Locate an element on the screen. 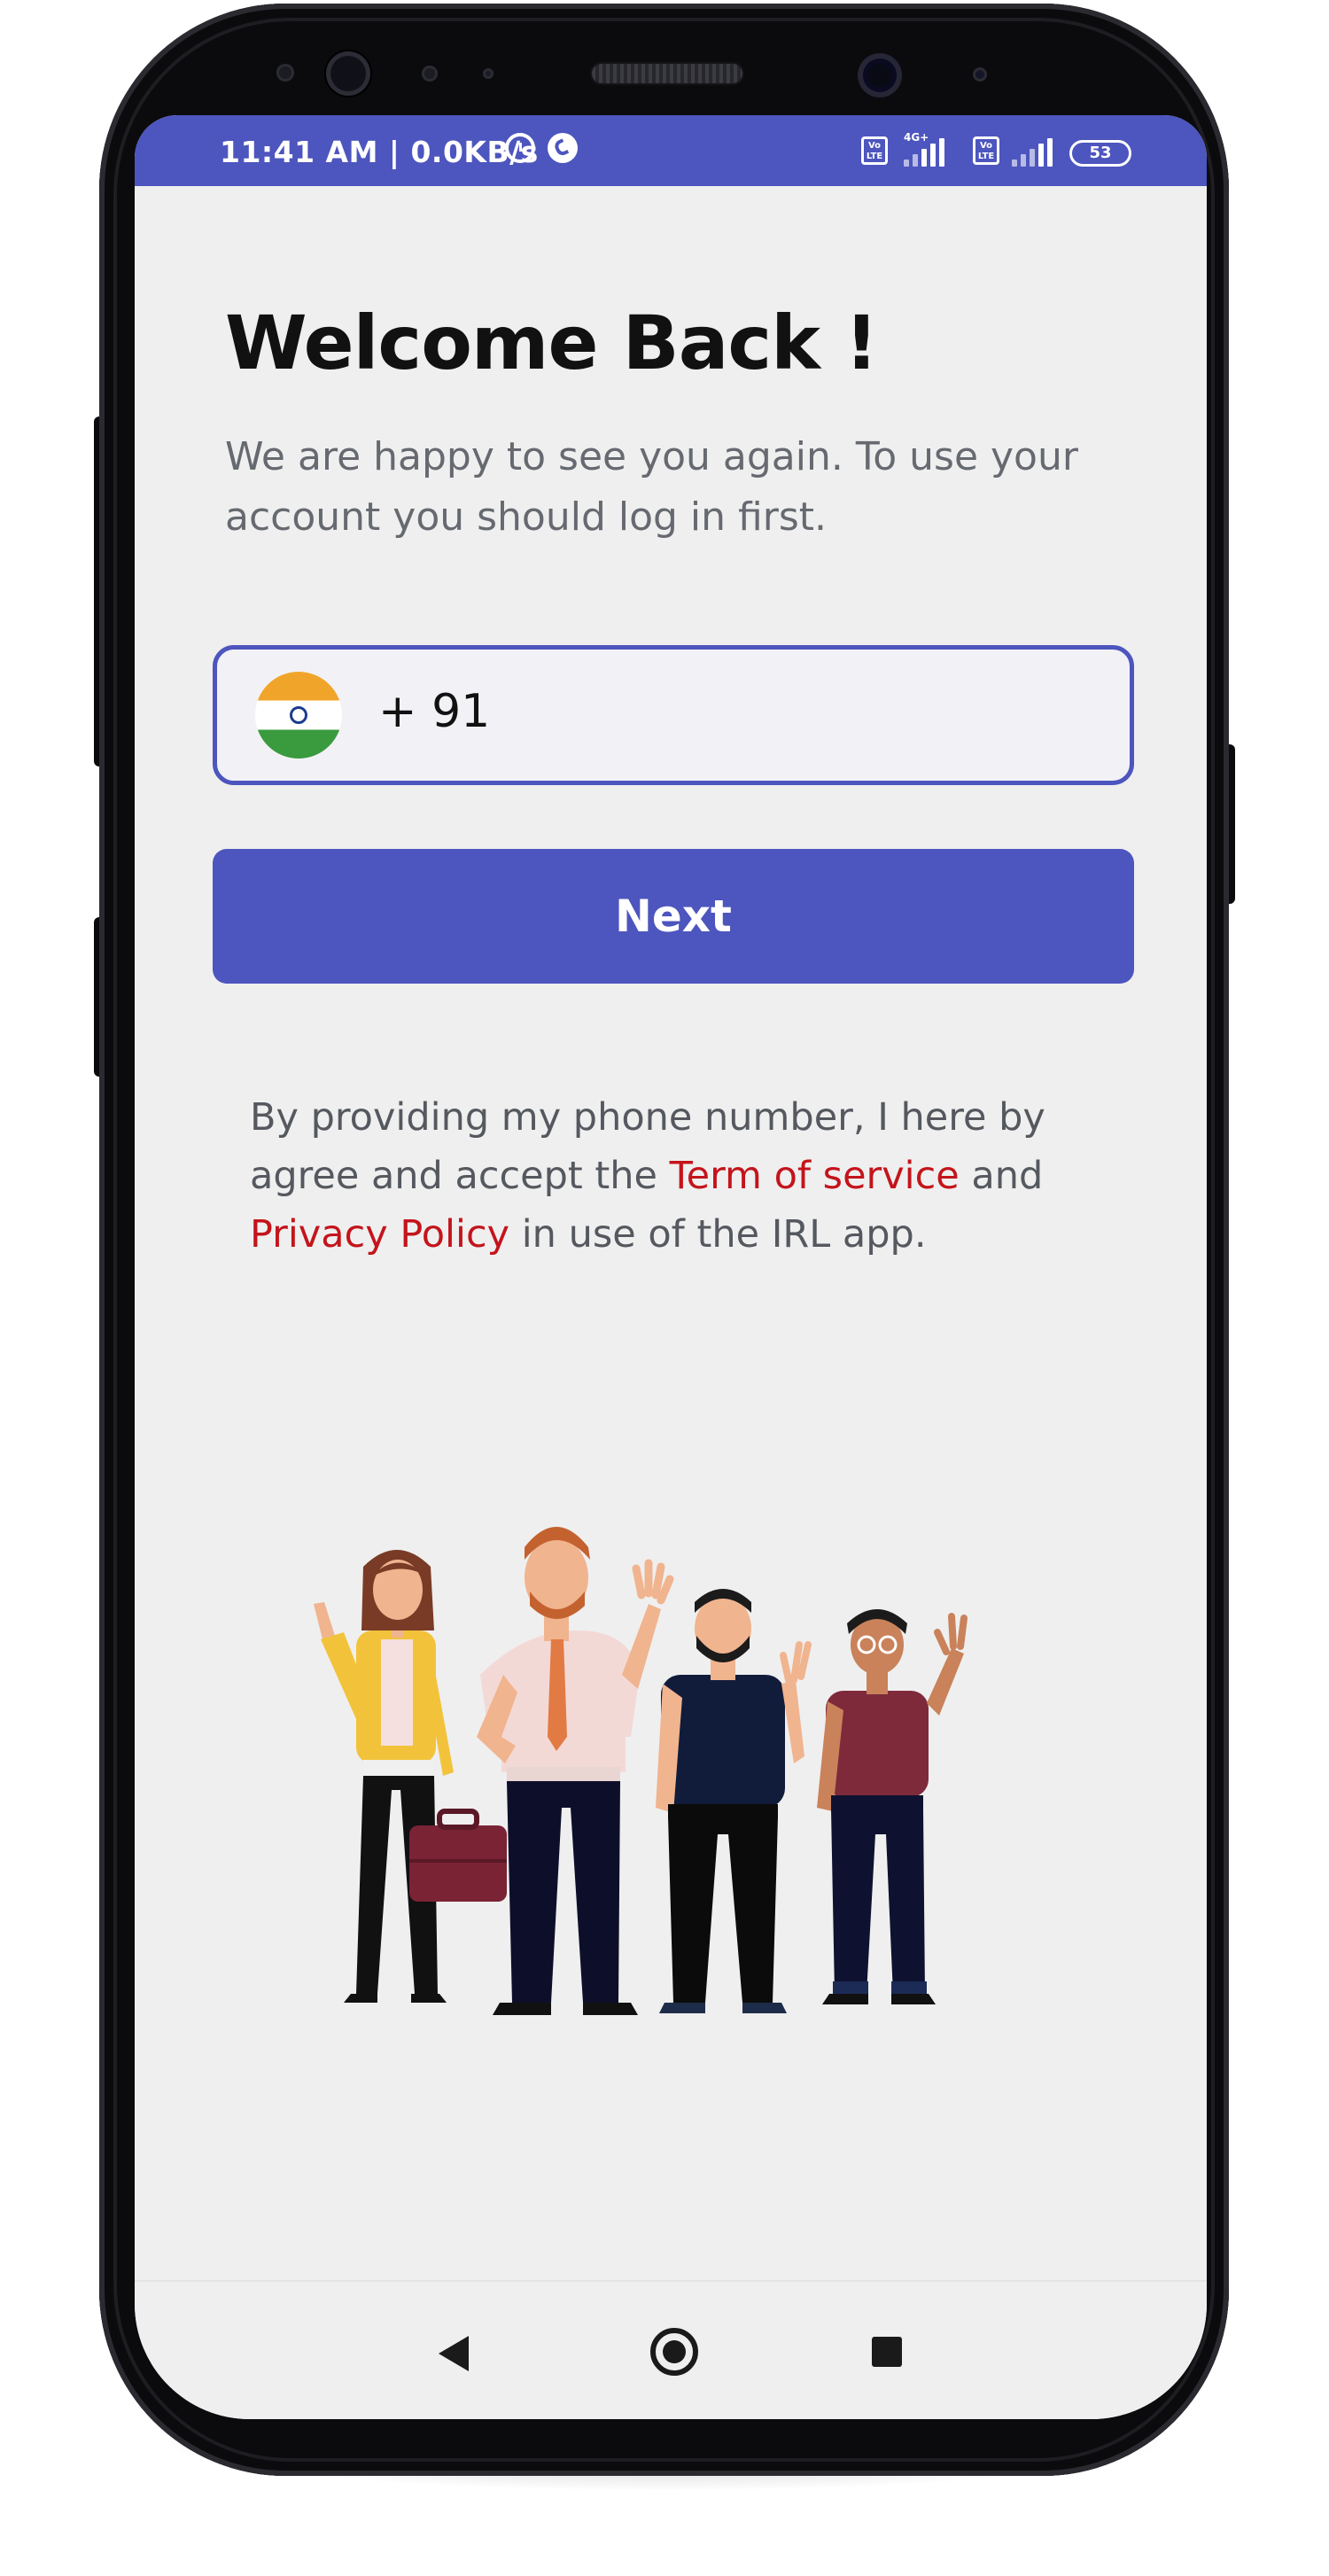  terms-mid: and is located at coordinates (1001, 1176).